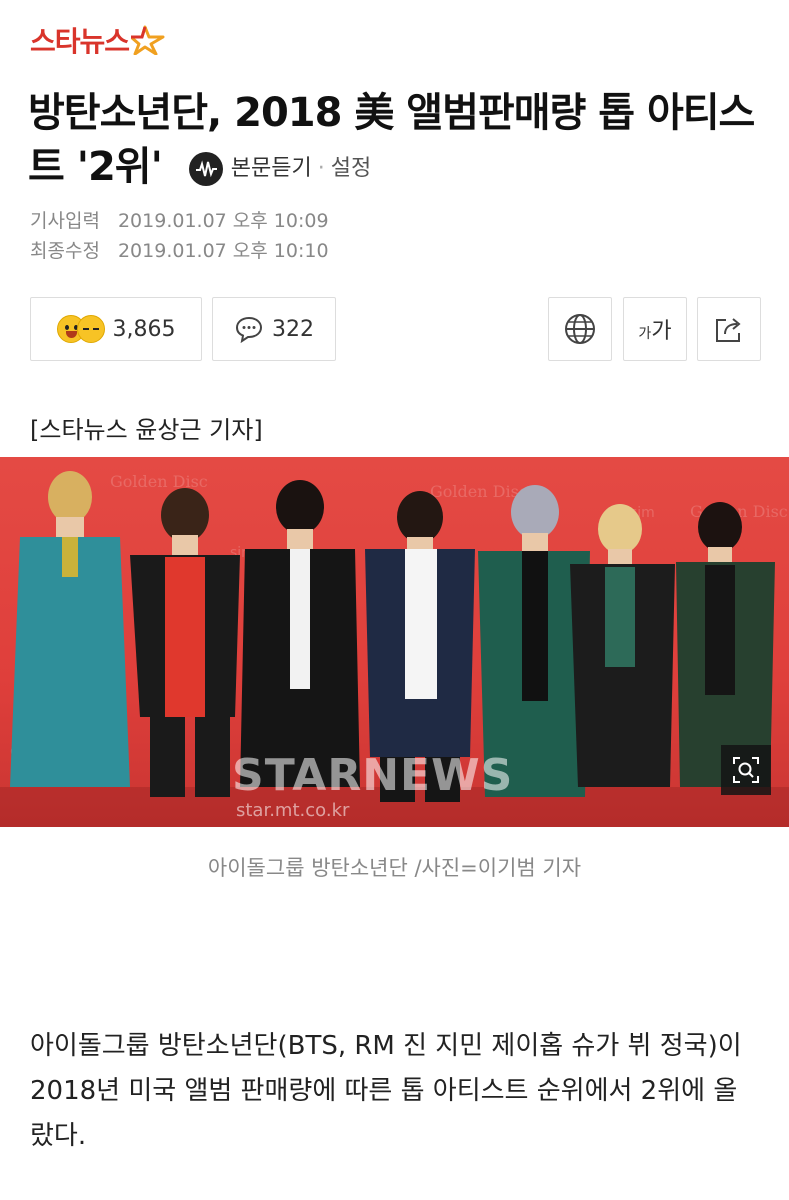  What do you see at coordinates (80, 41) in the screenshot?
I see `logo-text: 스타뉴스` at bounding box center [80, 41].